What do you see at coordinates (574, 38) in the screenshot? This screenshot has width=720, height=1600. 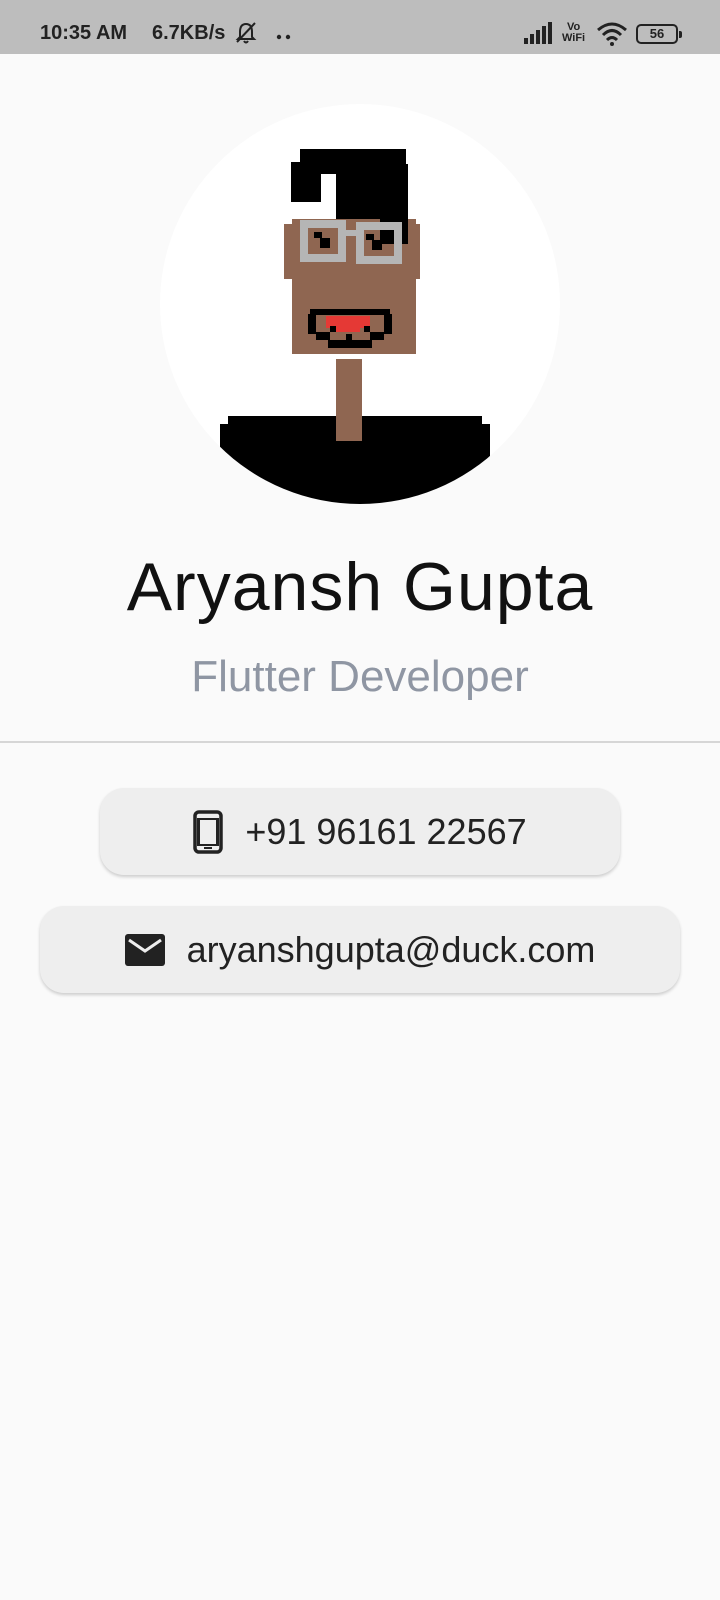 I see `vowifi-bottom-label: WiFi` at bounding box center [574, 38].